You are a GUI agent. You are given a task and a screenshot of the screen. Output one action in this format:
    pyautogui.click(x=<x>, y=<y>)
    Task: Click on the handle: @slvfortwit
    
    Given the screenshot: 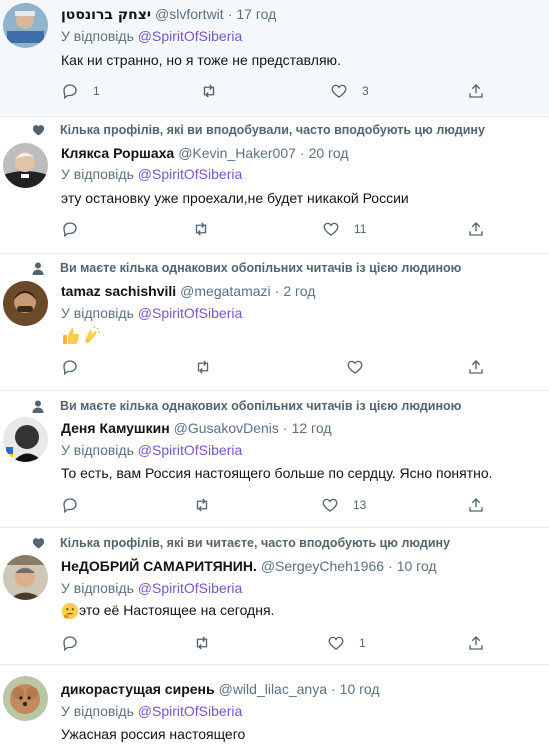 What is the action you would take?
    pyautogui.click(x=189, y=14)
    